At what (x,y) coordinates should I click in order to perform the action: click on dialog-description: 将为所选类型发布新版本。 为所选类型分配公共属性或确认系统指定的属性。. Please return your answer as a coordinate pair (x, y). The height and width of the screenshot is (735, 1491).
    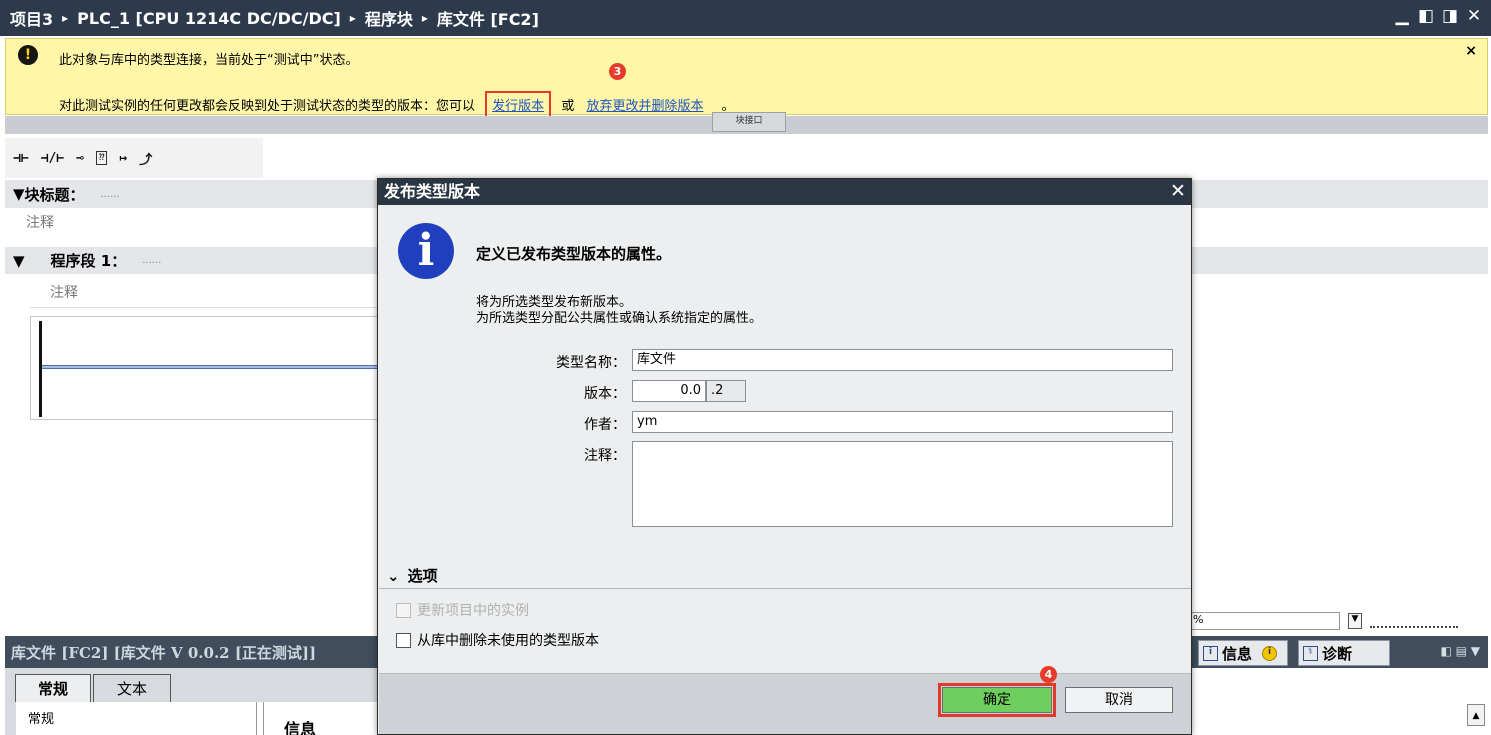
    Looking at the image, I should click on (619, 311).